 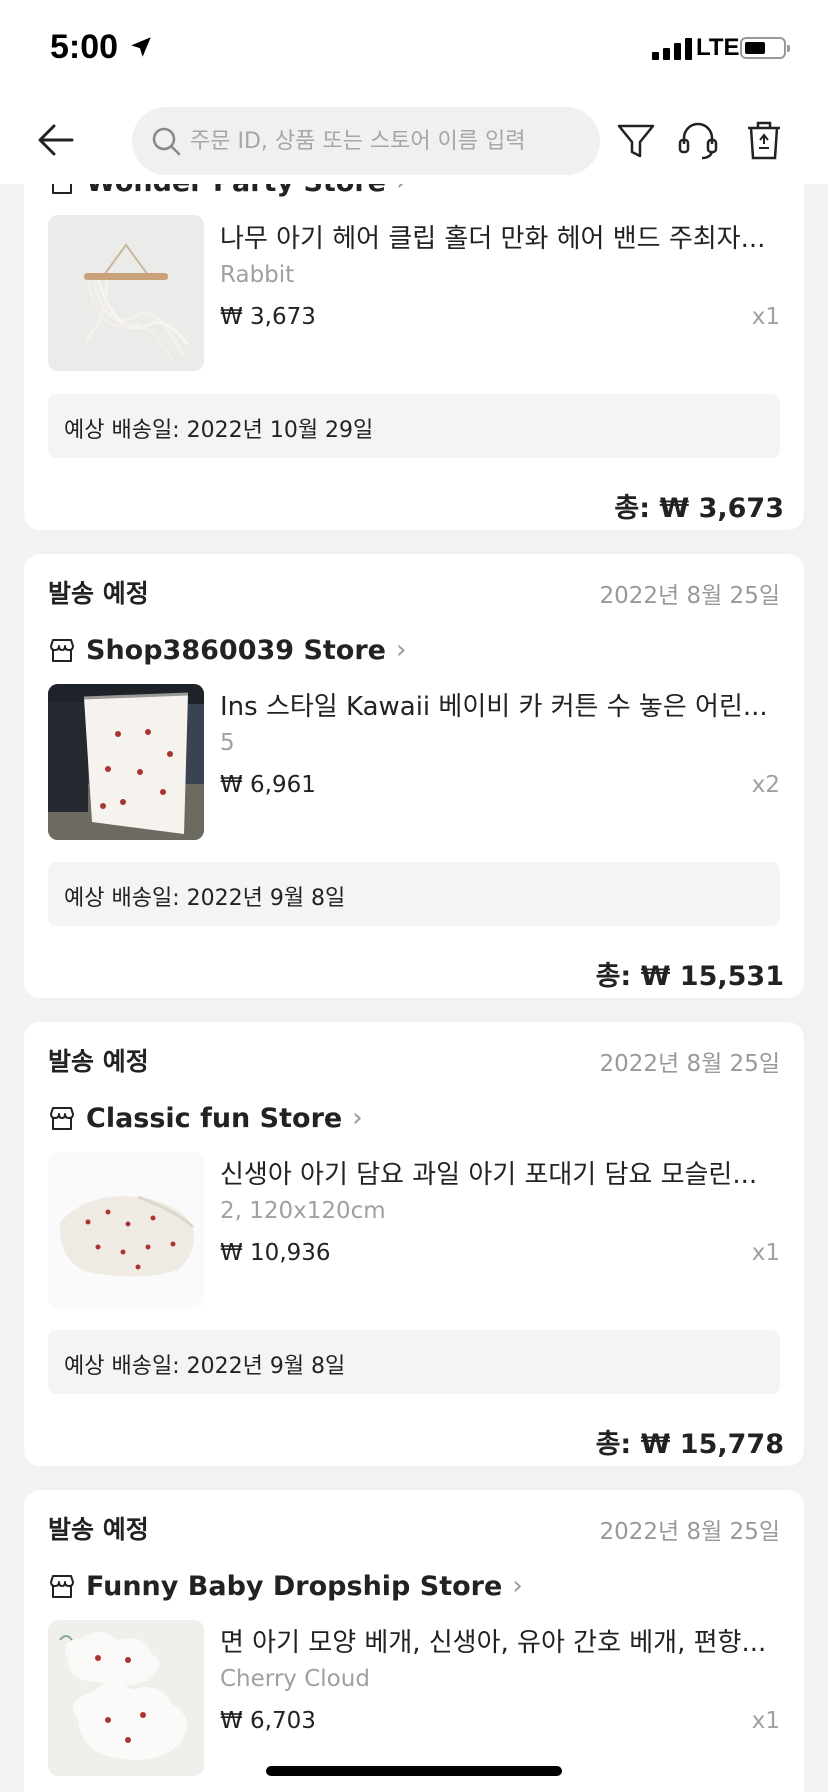 What do you see at coordinates (689, 1444) in the screenshot?
I see `order-total: 총: ₩ 15,778` at bounding box center [689, 1444].